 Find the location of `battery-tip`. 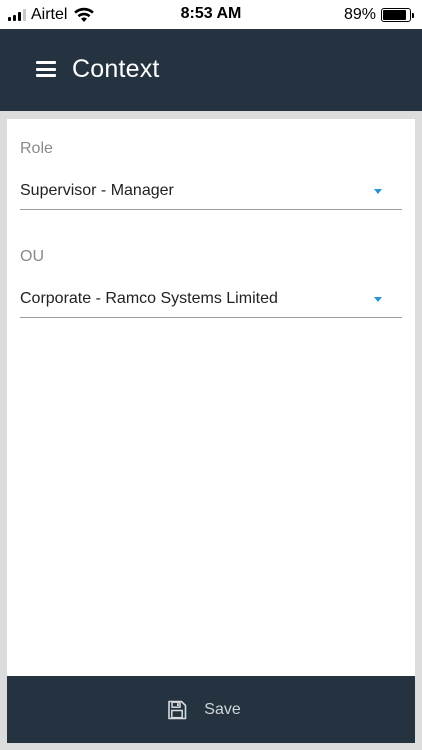

battery-tip is located at coordinates (413, 15).